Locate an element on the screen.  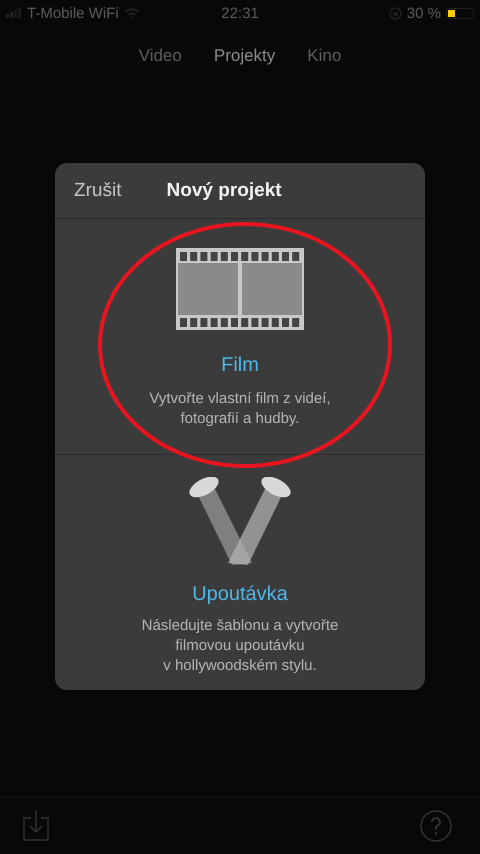
rotation-lock-icon is located at coordinates (395, 13).